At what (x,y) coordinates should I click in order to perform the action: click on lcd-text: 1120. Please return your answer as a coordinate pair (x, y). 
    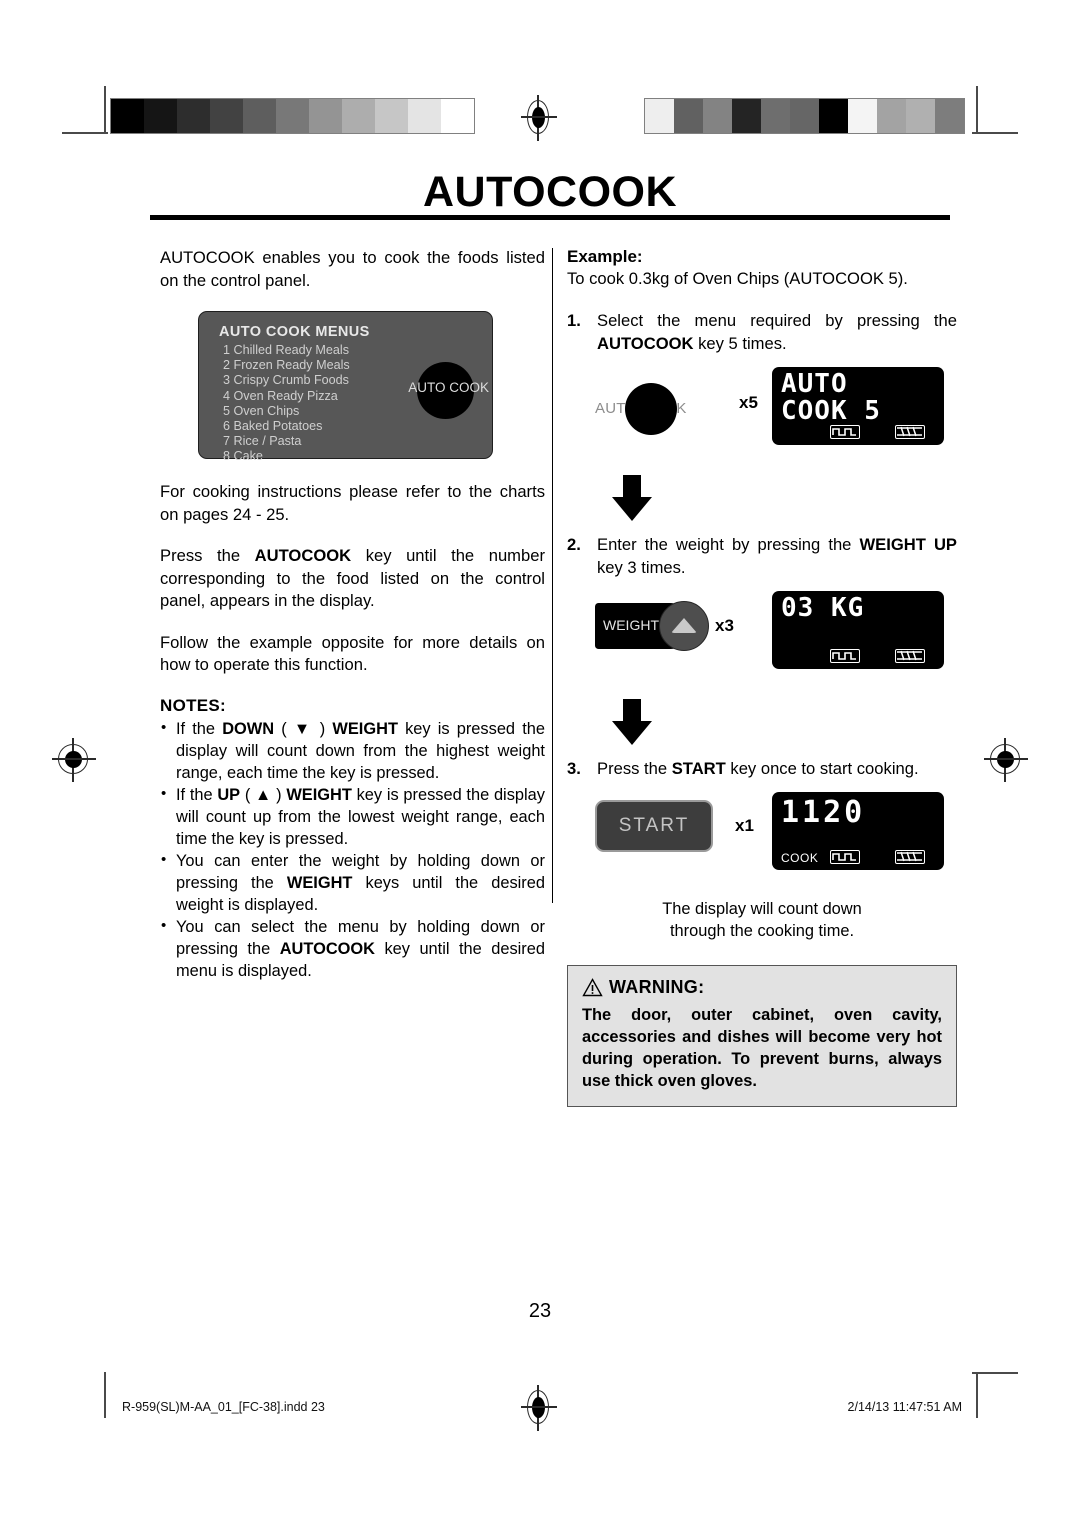
    Looking at the image, I should click on (823, 813).